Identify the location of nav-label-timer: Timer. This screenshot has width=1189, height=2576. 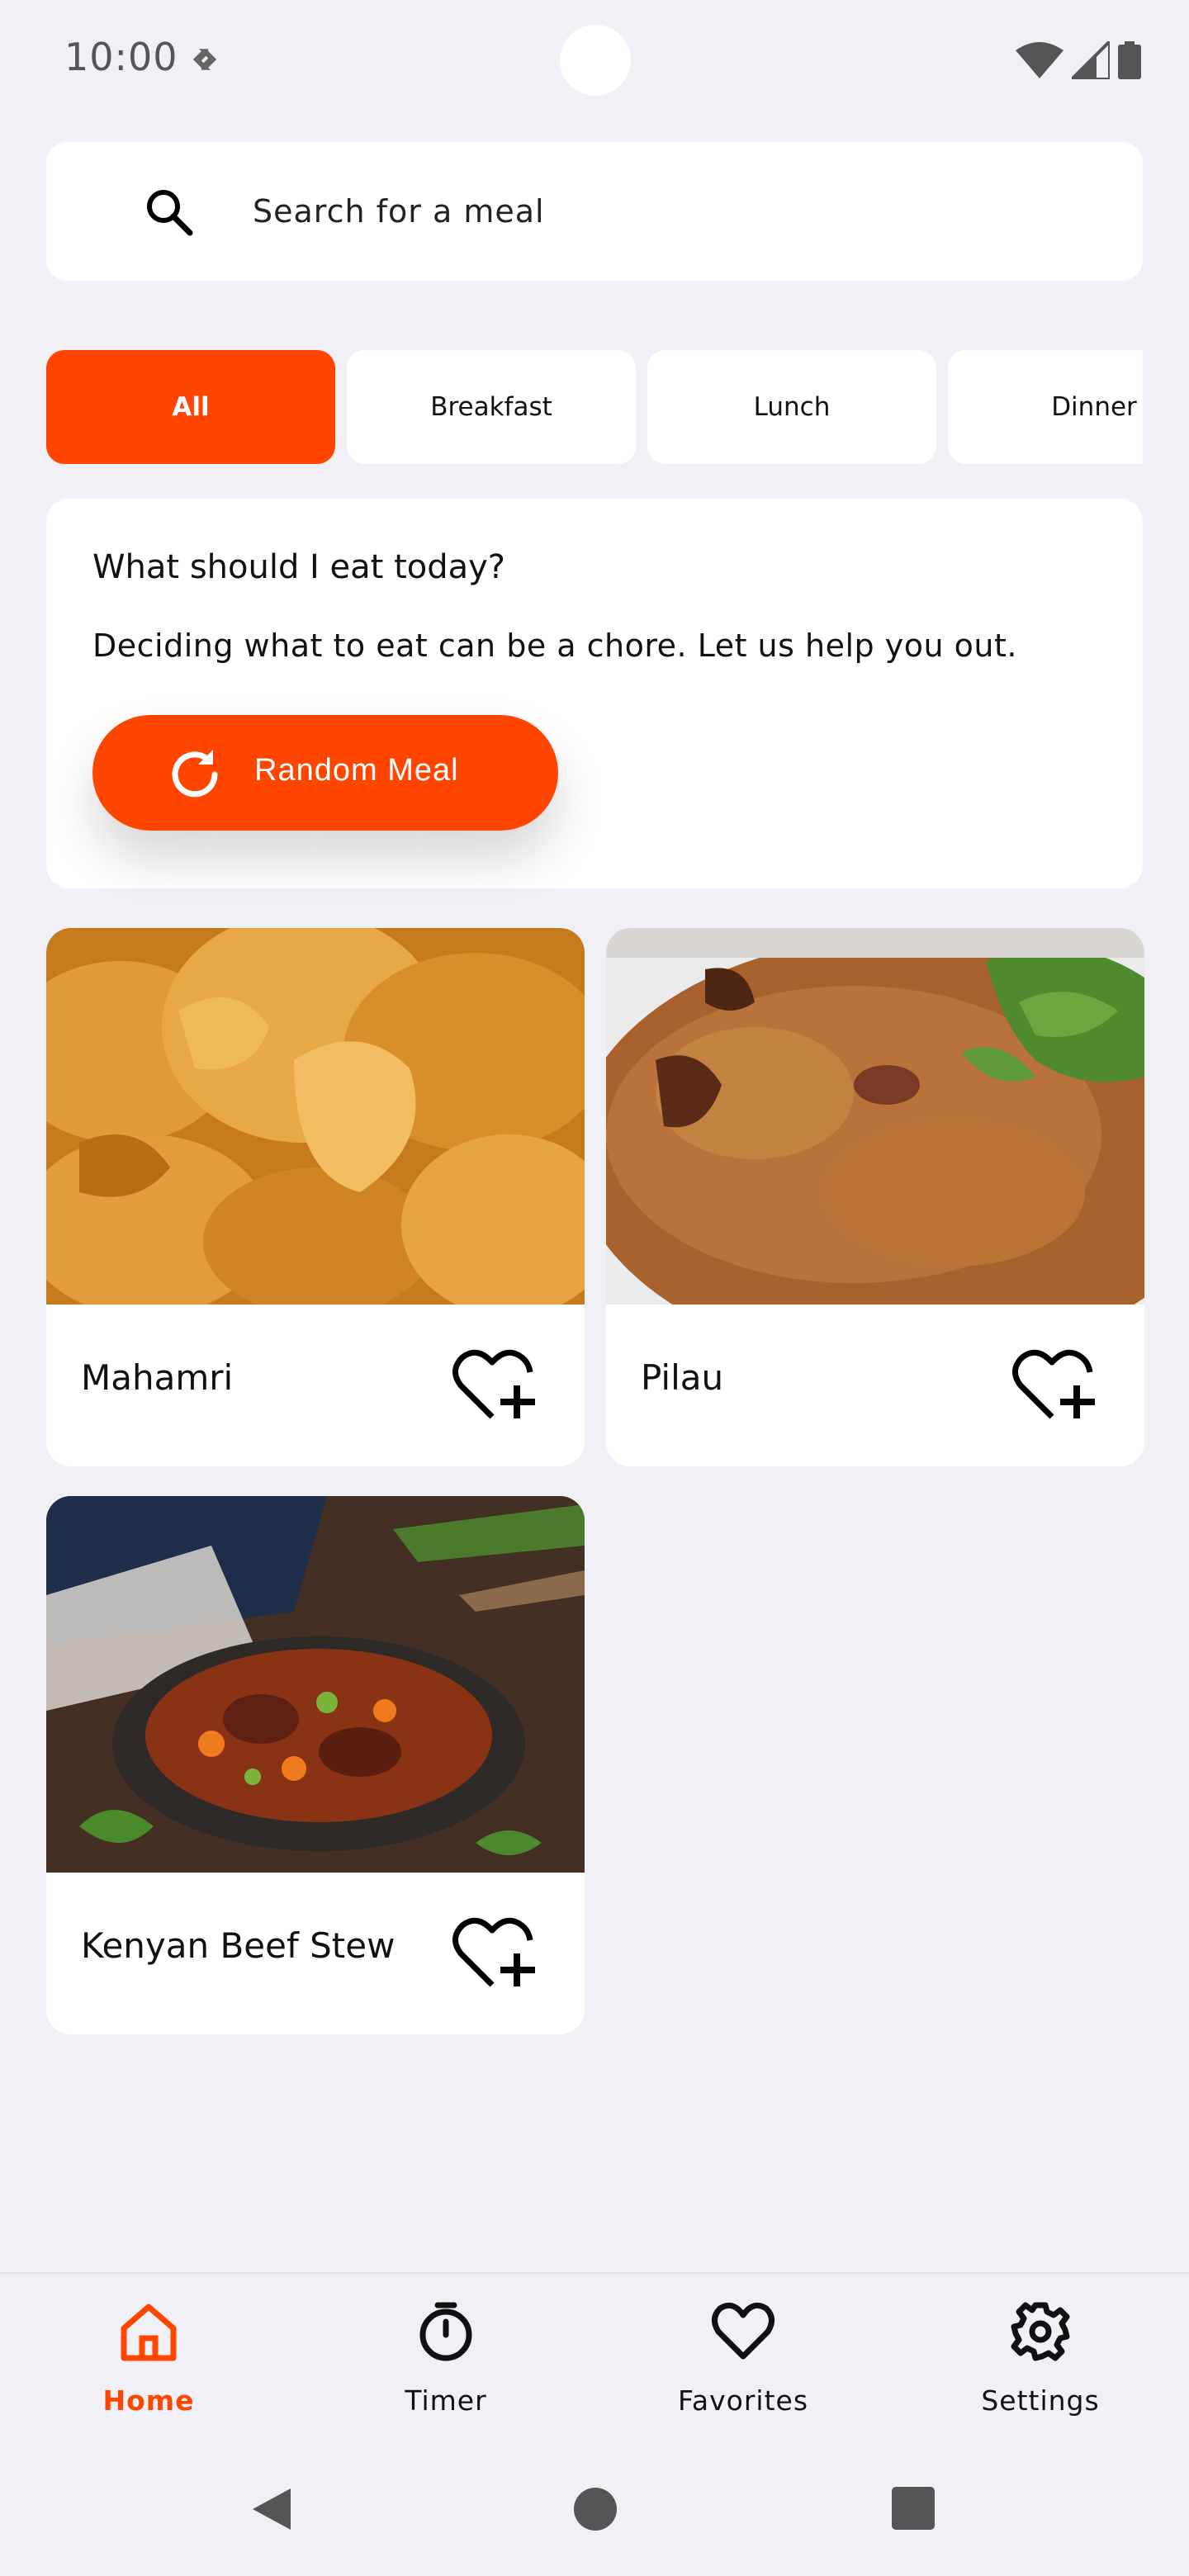
(446, 2400).